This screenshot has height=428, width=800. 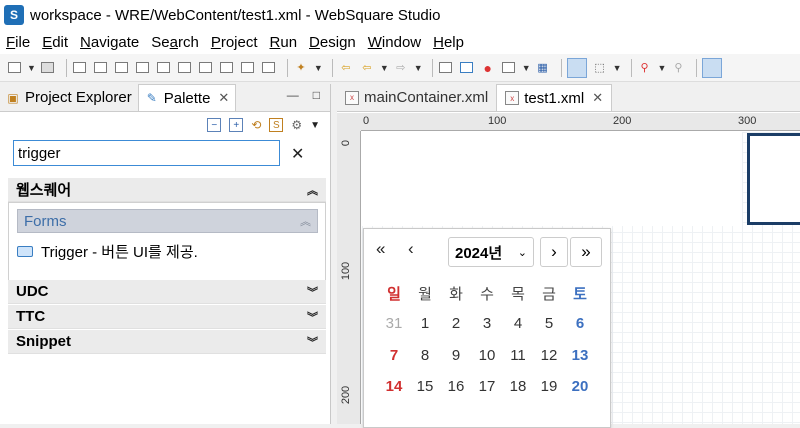 I want to click on forward-dropdown-icon: ▼, so click(x=418, y=68).